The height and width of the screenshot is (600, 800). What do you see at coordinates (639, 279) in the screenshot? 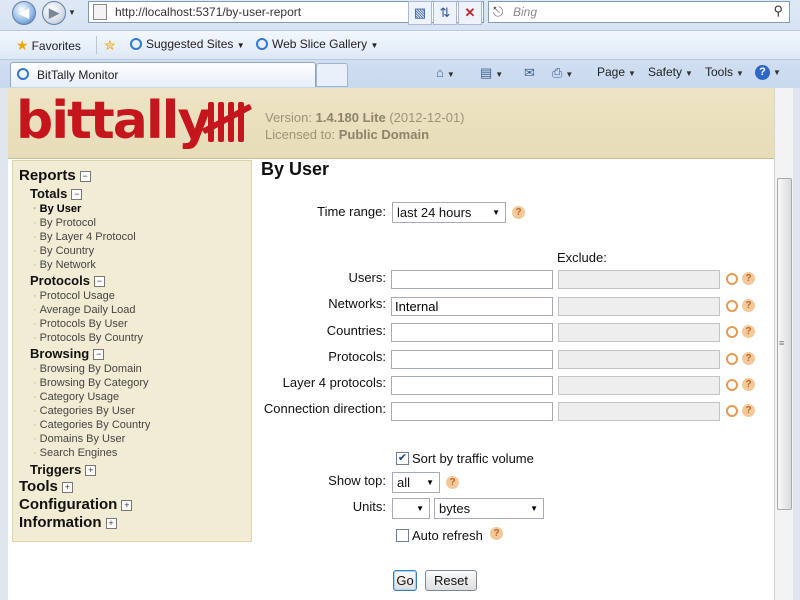
I see `users-exclude-input` at bounding box center [639, 279].